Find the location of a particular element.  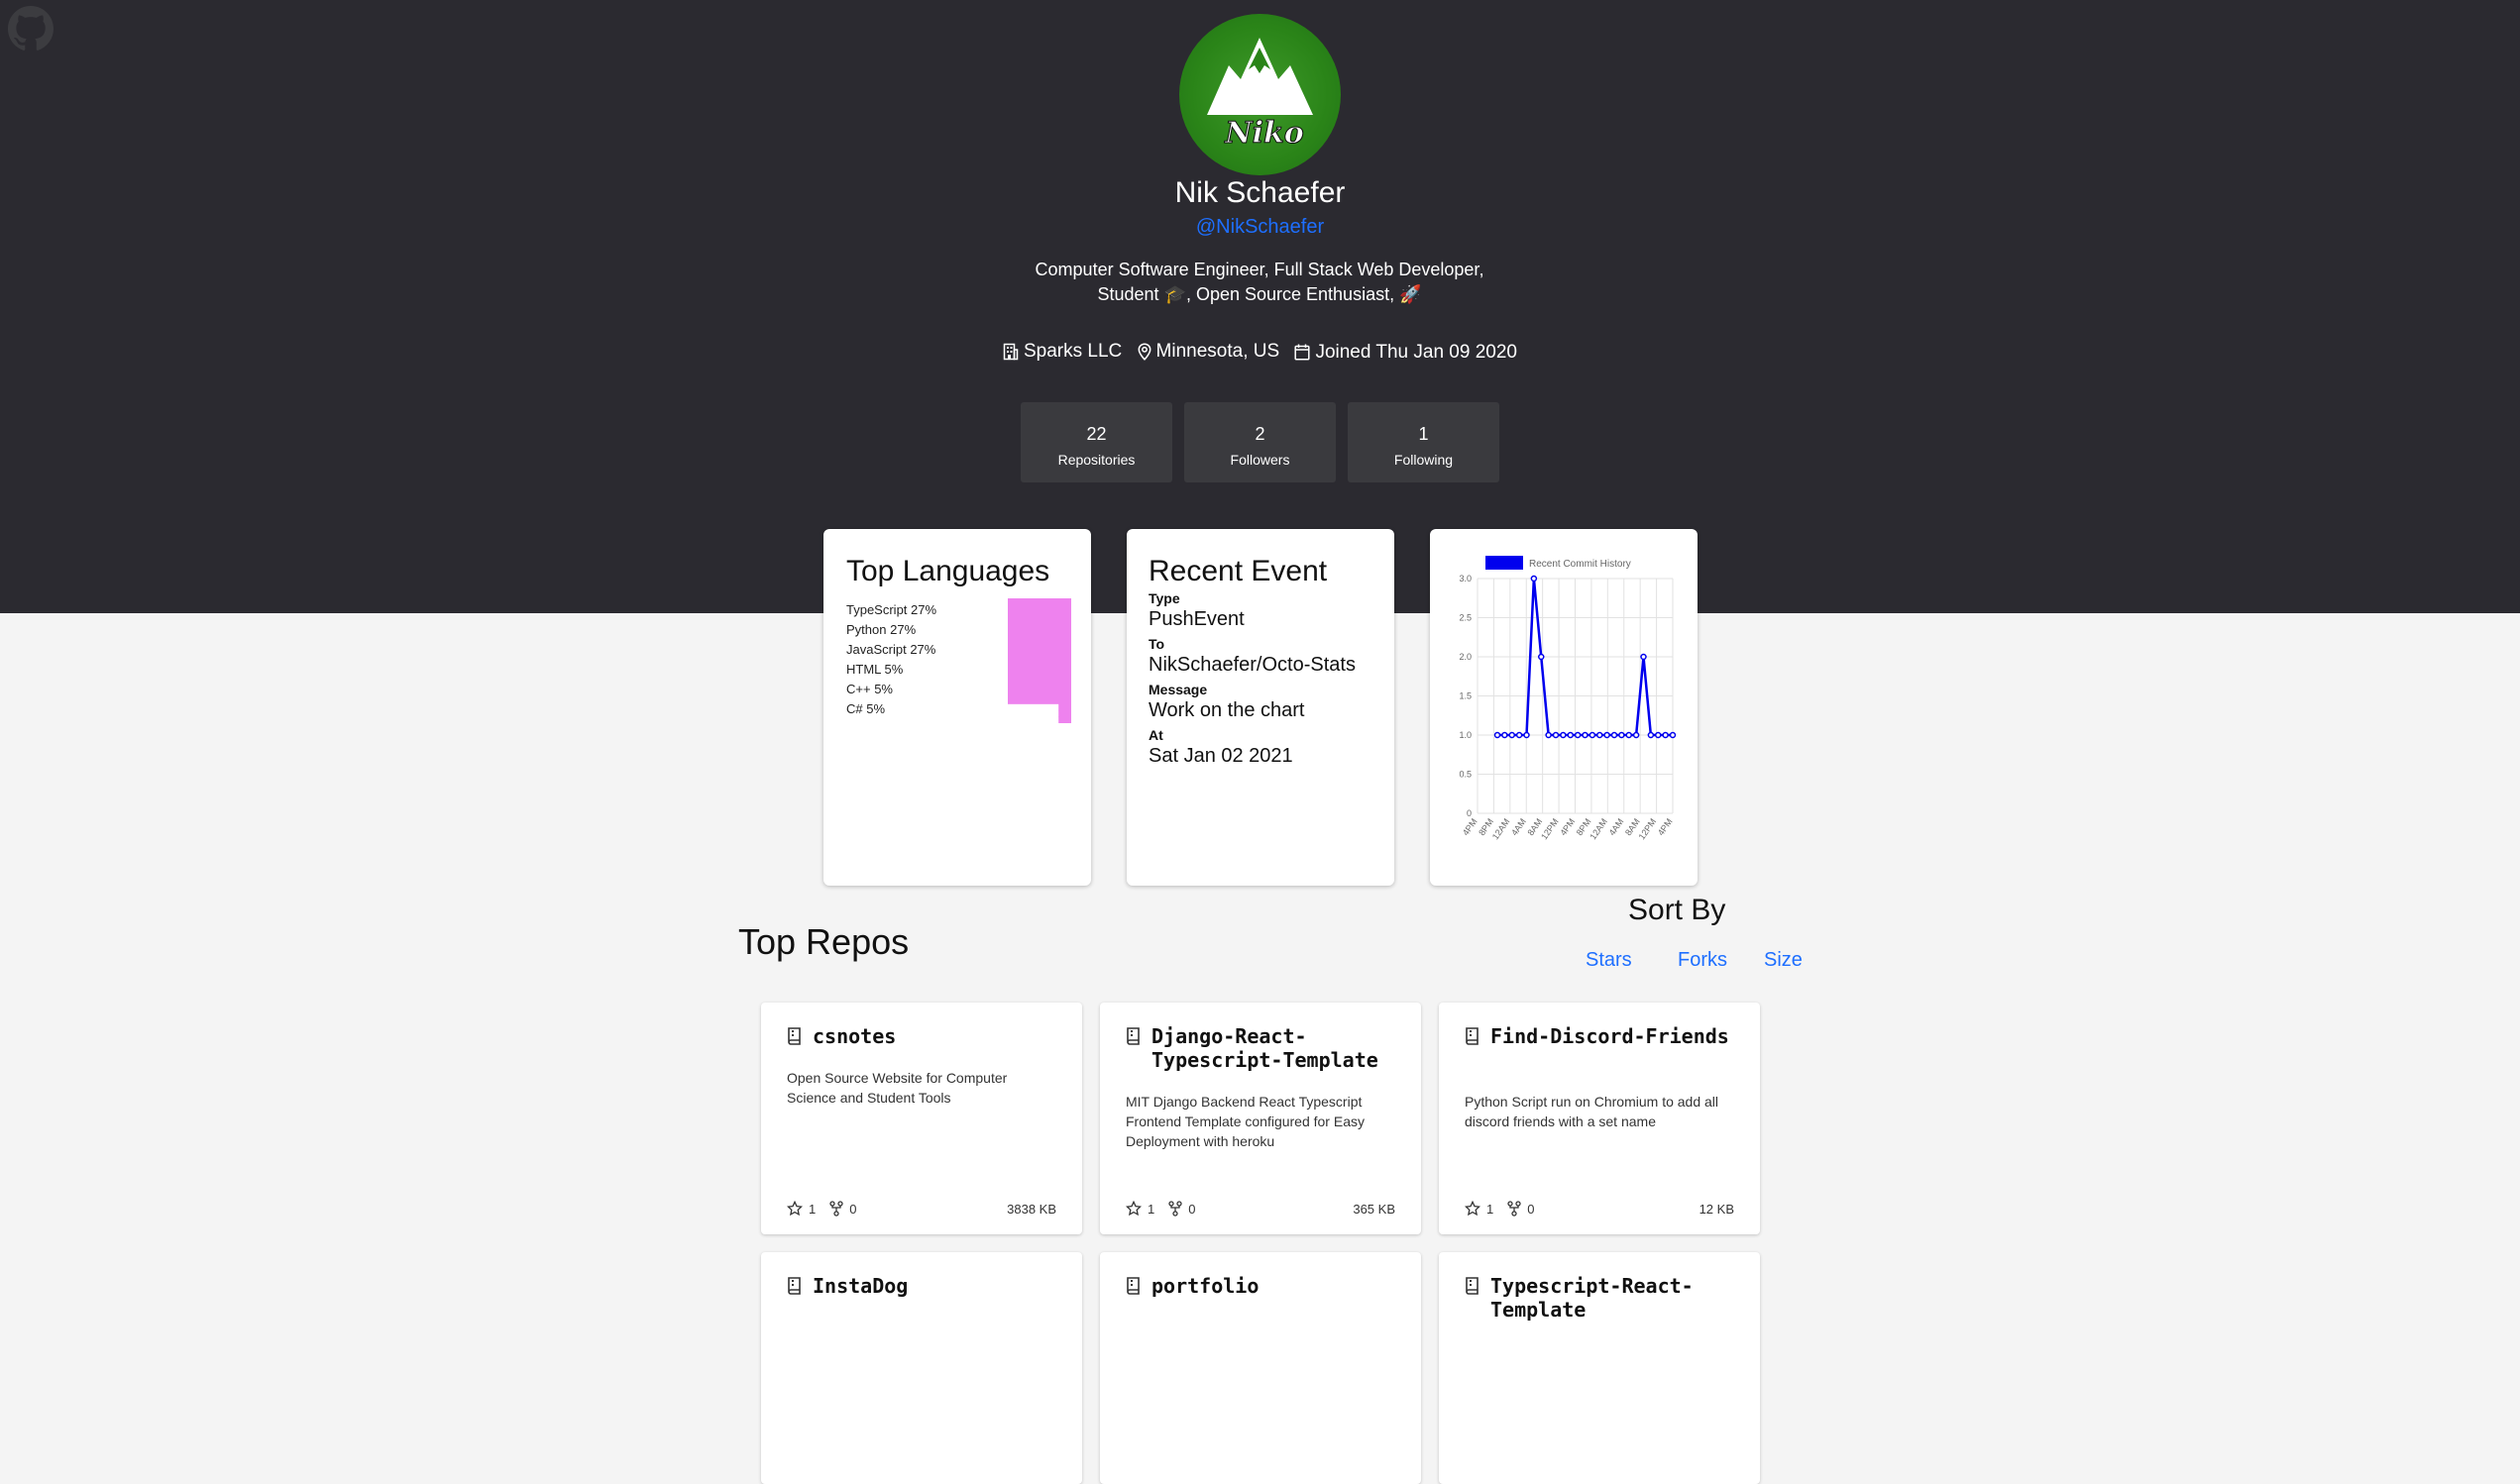

fork-icon is located at coordinates (836, 1209).